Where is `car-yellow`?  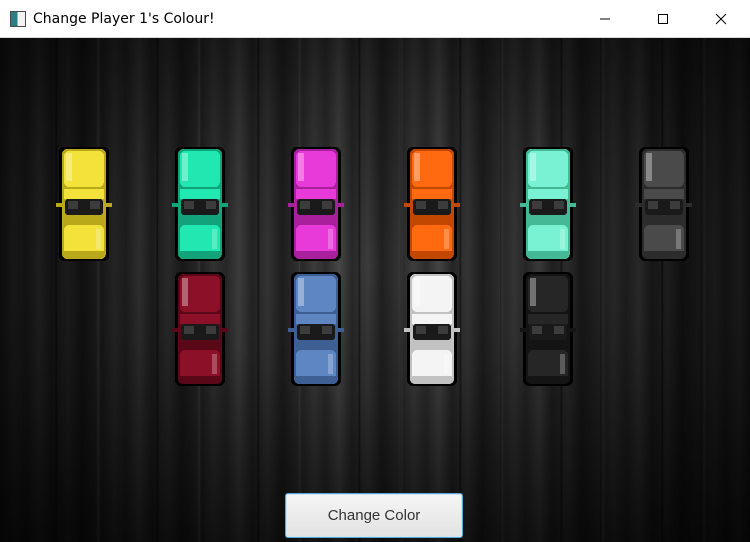
car-yellow is located at coordinates (84, 204).